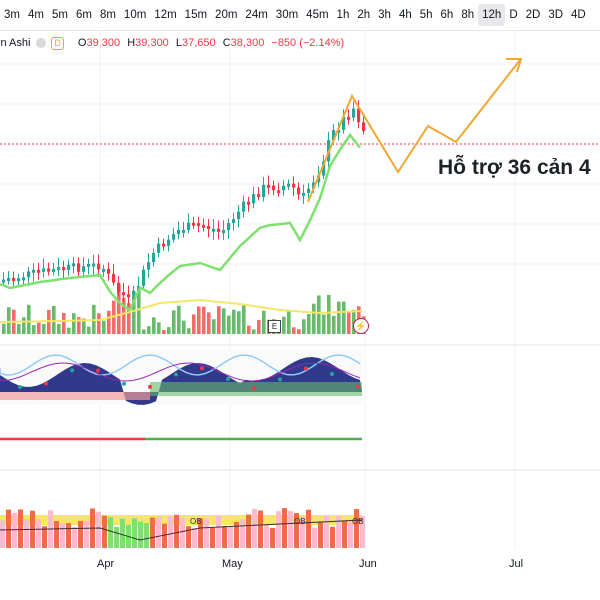  Describe the element at coordinates (182, 528) in the screenshot. I see `histogram-panel: OB OB OB` at that location.